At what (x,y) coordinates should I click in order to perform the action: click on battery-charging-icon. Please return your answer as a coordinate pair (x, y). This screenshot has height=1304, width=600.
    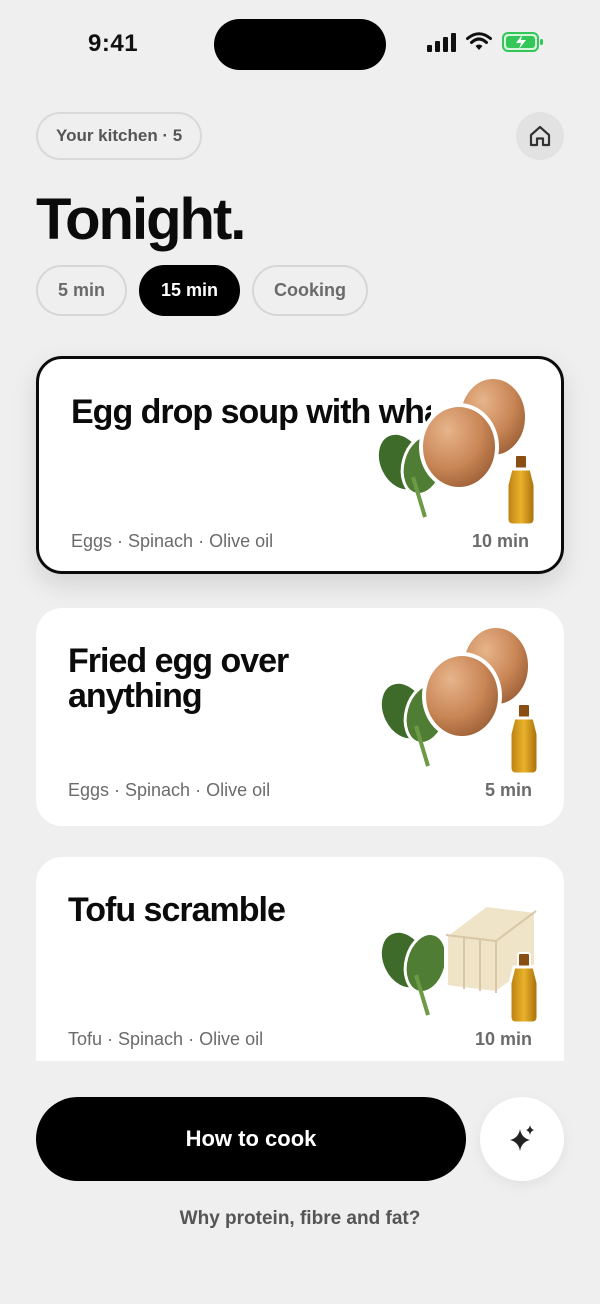
    Looking at the image, I should click on (522, 42).